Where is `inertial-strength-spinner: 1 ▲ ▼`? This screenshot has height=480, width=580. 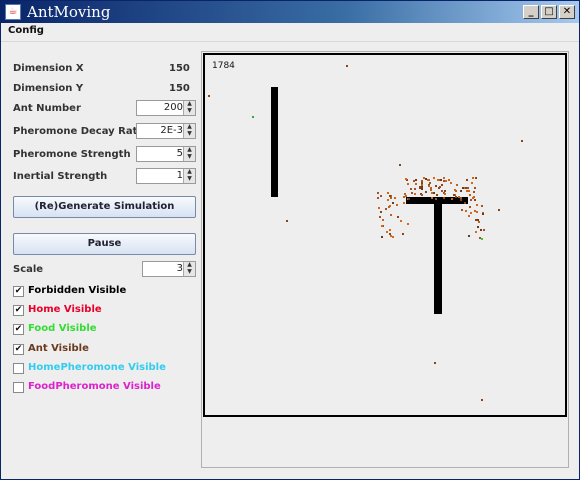
inertial-strength-spinner: 1 ▲ ▼ is located at coordinates (166, 176).